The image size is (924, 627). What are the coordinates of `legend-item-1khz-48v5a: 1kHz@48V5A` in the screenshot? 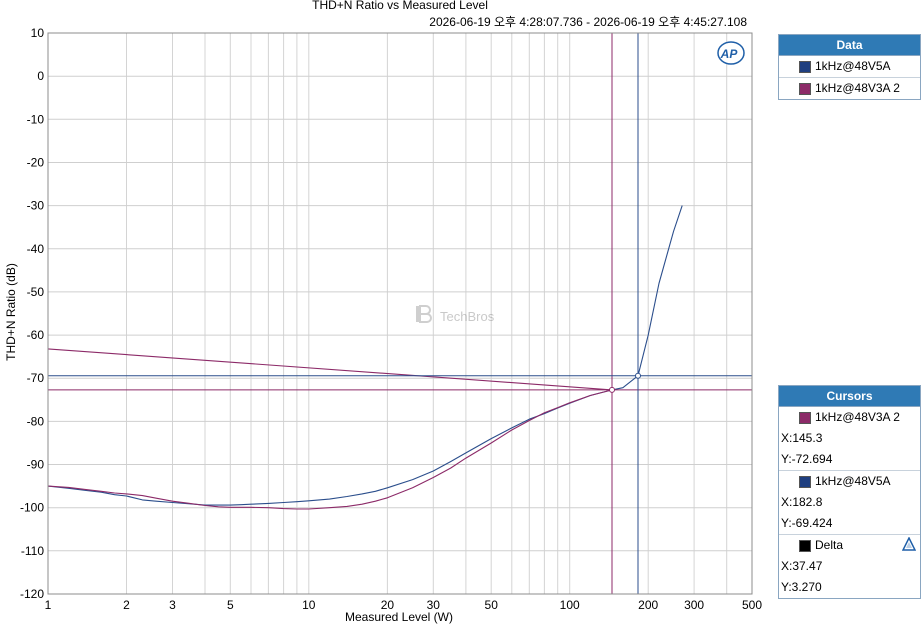 It's located at (849, 67).